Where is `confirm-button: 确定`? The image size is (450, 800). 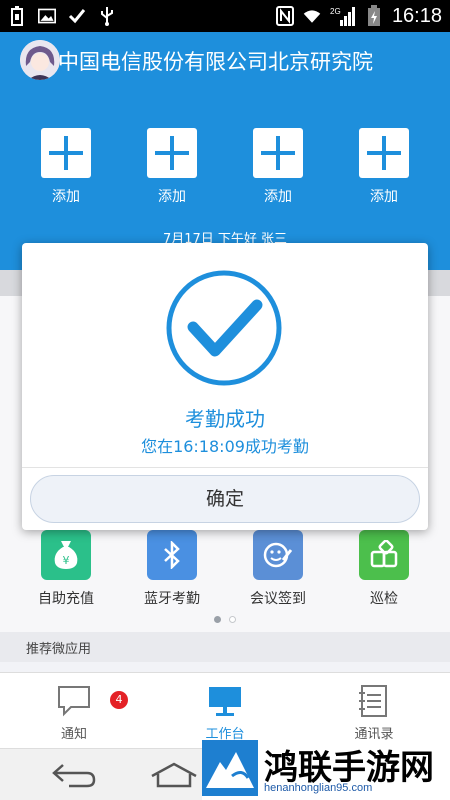 confirm-button: 确定 is located at coordinates (225, 499).